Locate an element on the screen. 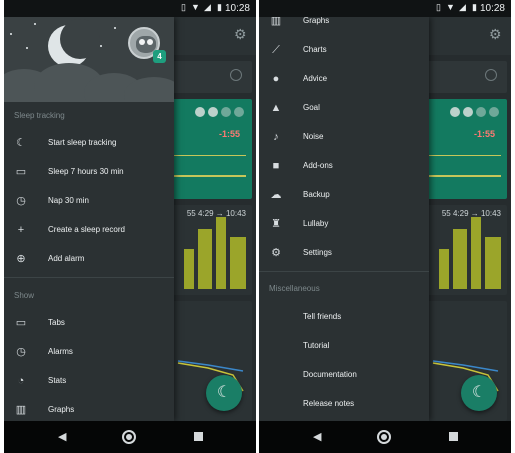 The width and height of the screenshot is (515, 453). lullaby-icon: ♜ is located at coordinates (276, 224).